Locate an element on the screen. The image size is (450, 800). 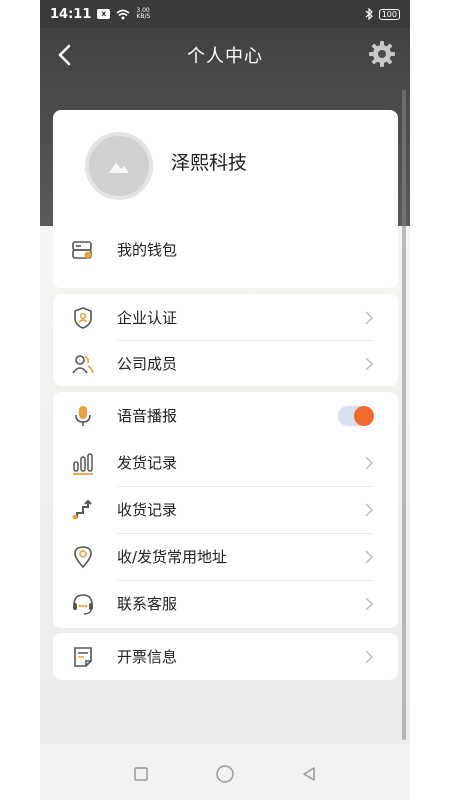
menu-item-addresses: 收/发货常用地址 is located at coordinates (225, 556).